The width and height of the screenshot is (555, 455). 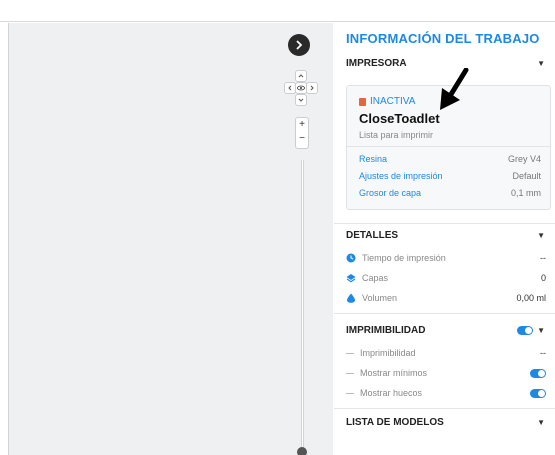 I want to click on printability-section-header: IMPRIMIBILIDAD ▼, so click(x=444, y=330).